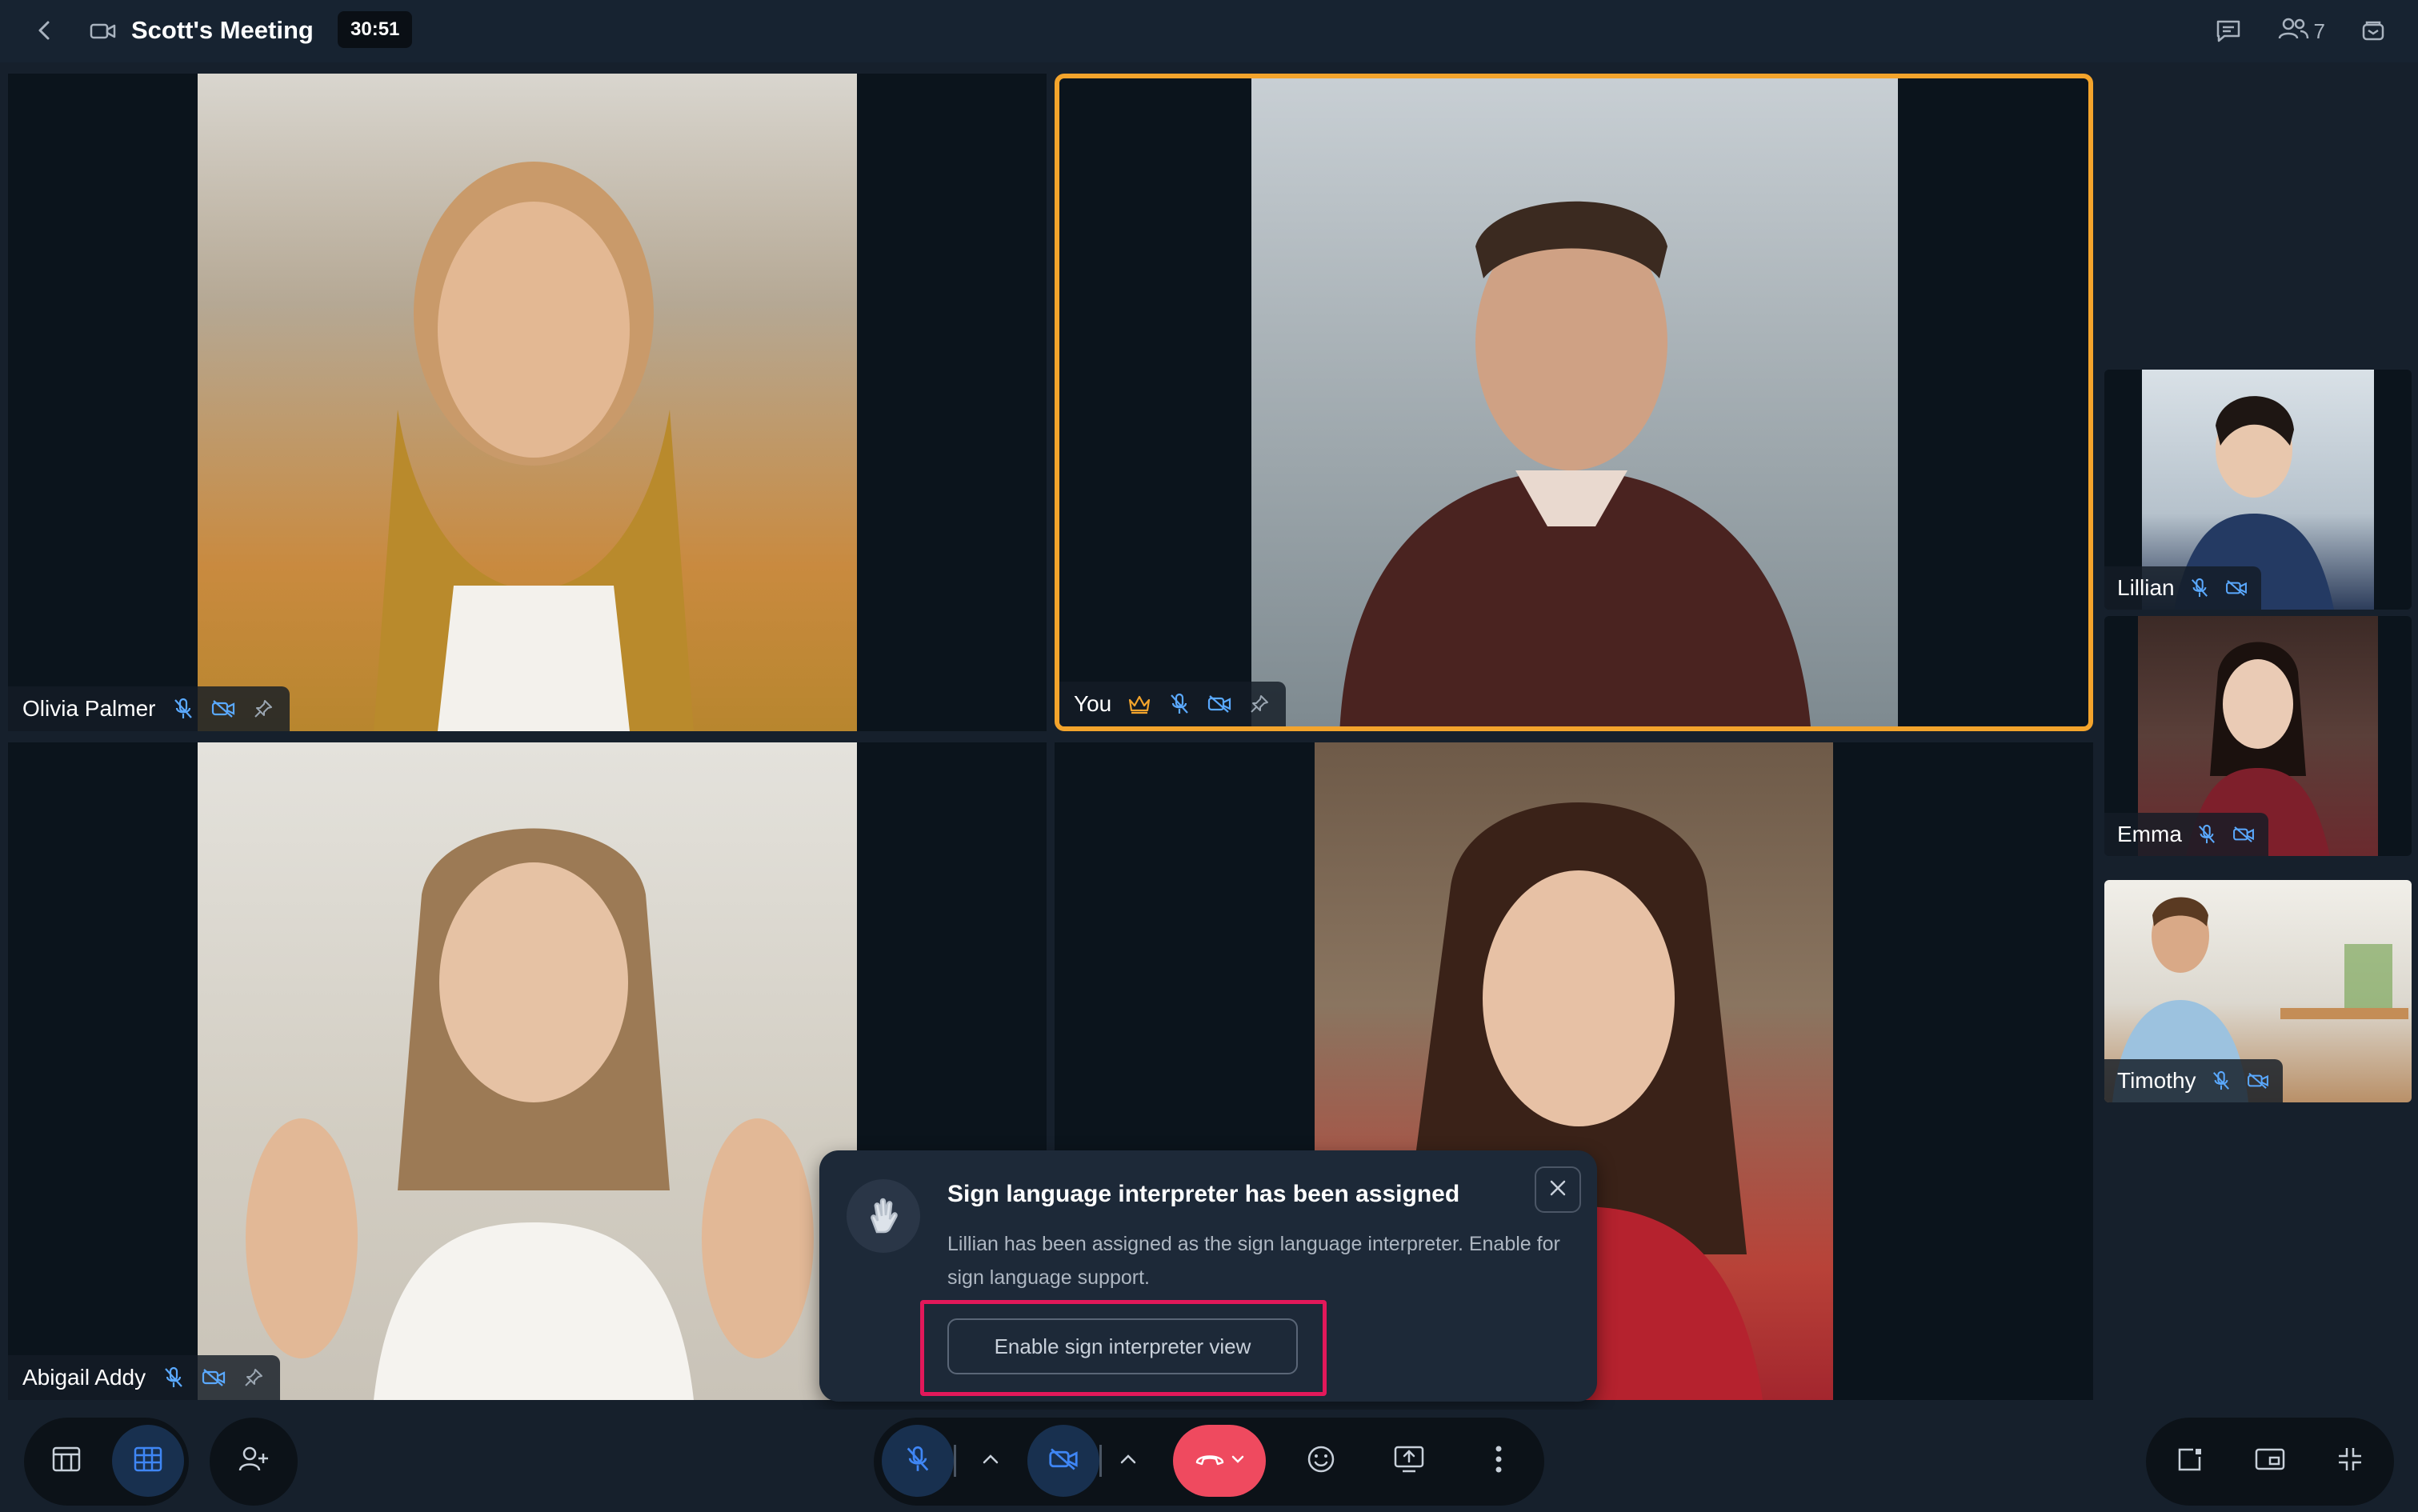 This screenshot has height=1512, width=2418. I want to click on enable-sign-interpreter-button: Enable sign interpreter view, so click(1122, 1346).